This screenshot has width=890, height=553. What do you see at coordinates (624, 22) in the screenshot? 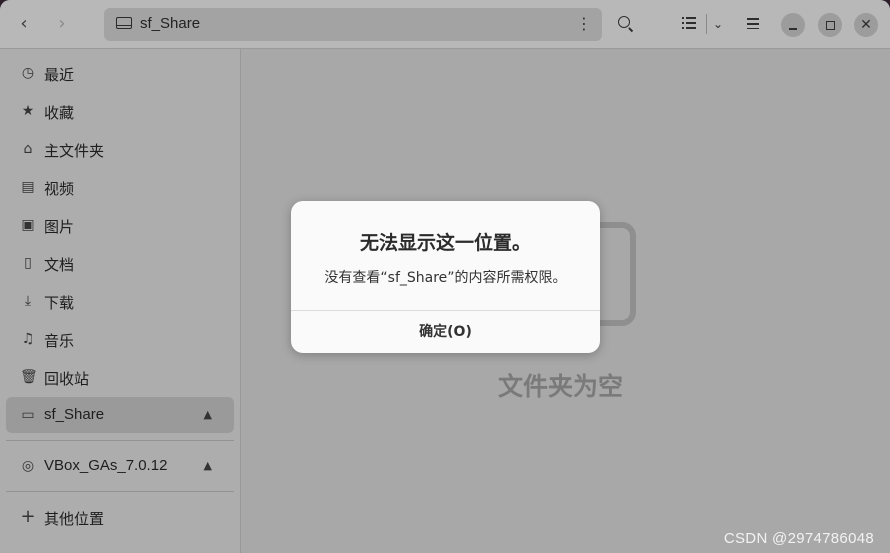
I see `search-icon` at bounding box center [624, 22].